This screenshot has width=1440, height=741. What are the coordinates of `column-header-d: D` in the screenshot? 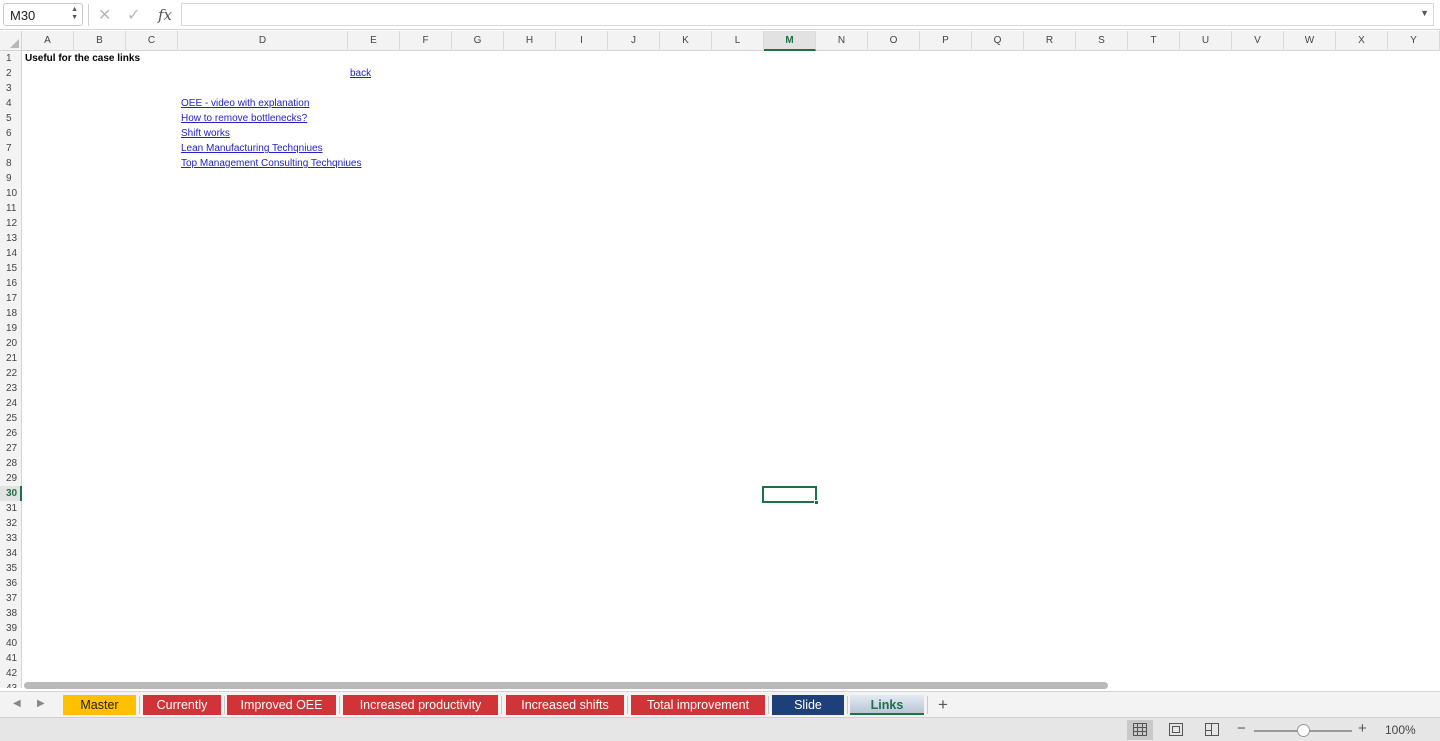 It's located at (263, 41).